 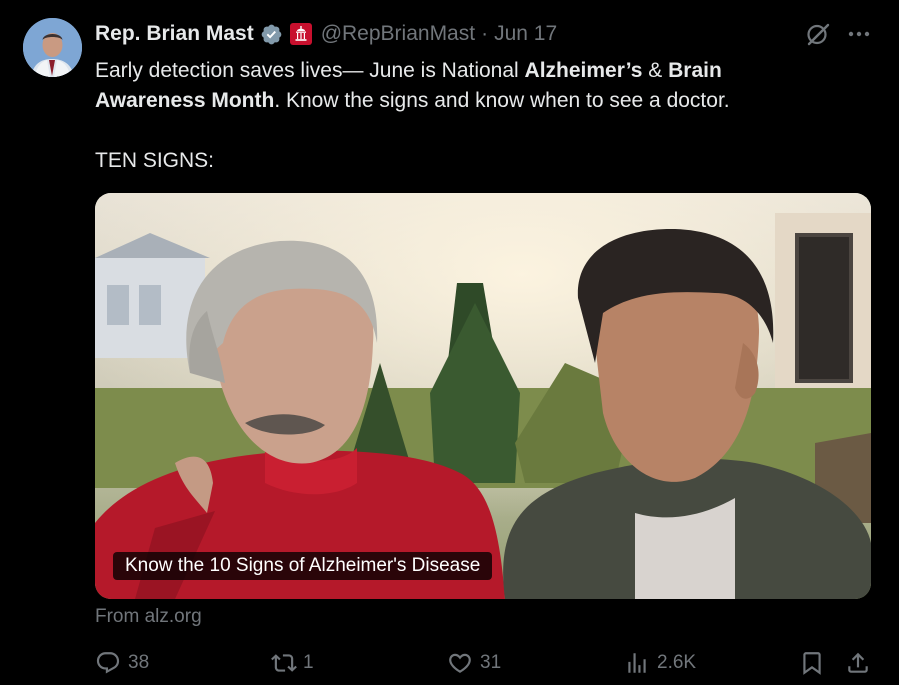 I want to click on avatar, so click(x=52, y=47).